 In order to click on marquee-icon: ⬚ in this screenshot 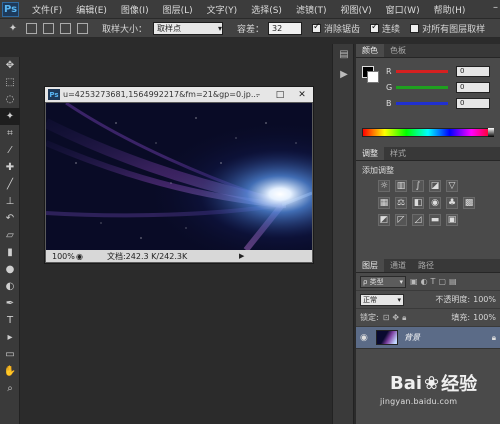, I will do `click(10, 82)`.